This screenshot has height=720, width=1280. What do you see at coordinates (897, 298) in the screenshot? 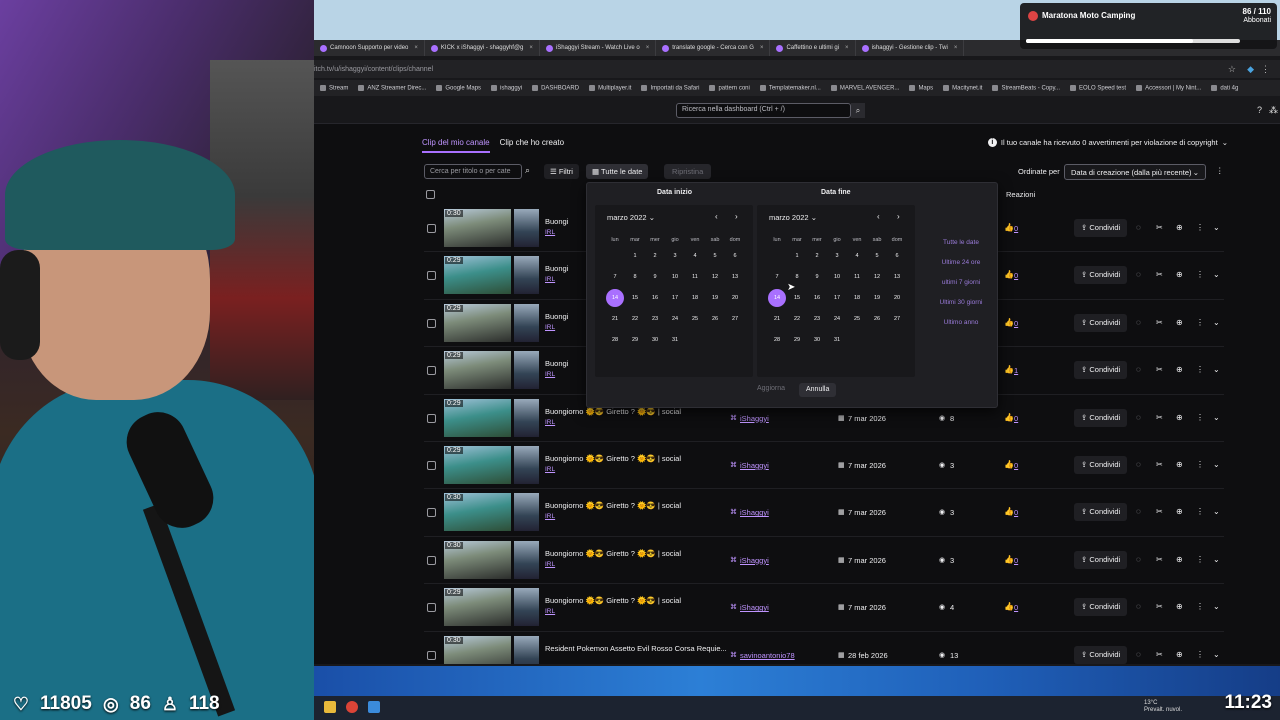
I see `end-calendar-day: 20` at bounding box center [897, 298].